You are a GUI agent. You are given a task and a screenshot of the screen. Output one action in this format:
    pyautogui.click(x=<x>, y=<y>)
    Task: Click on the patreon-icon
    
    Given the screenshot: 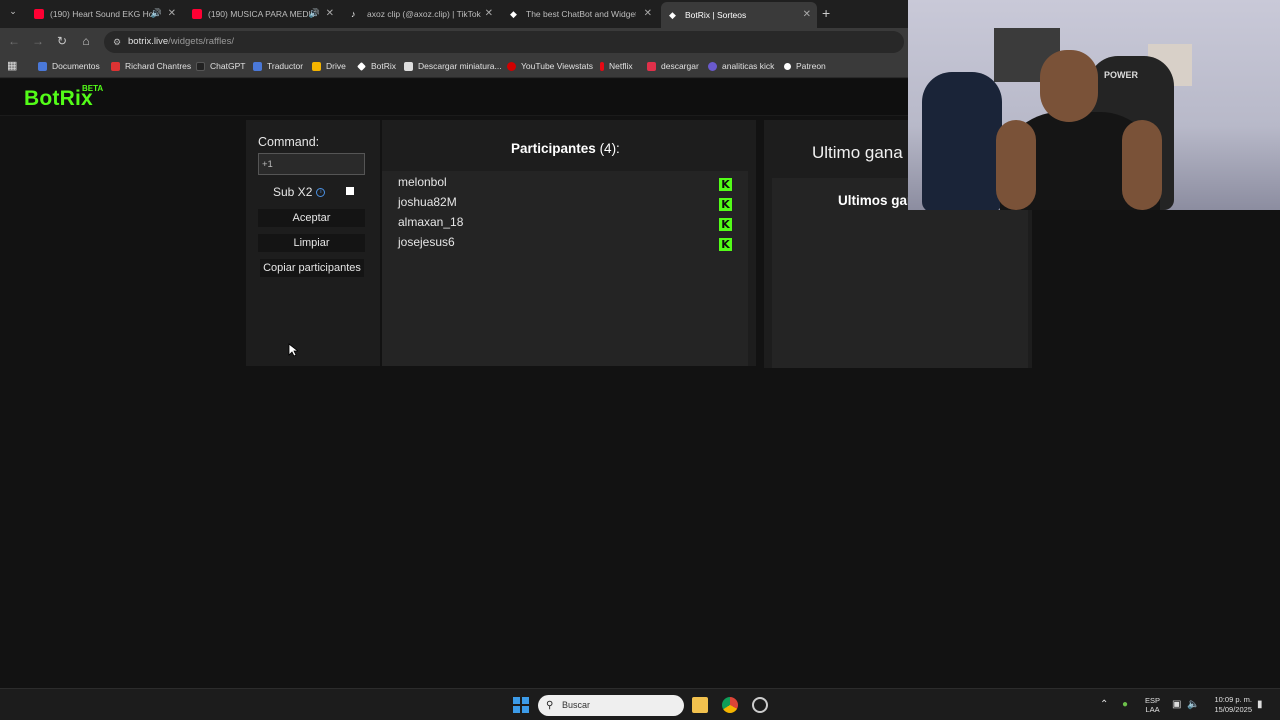 What is the action you would take?
    pyautogui.click(x=787, y=66)
    